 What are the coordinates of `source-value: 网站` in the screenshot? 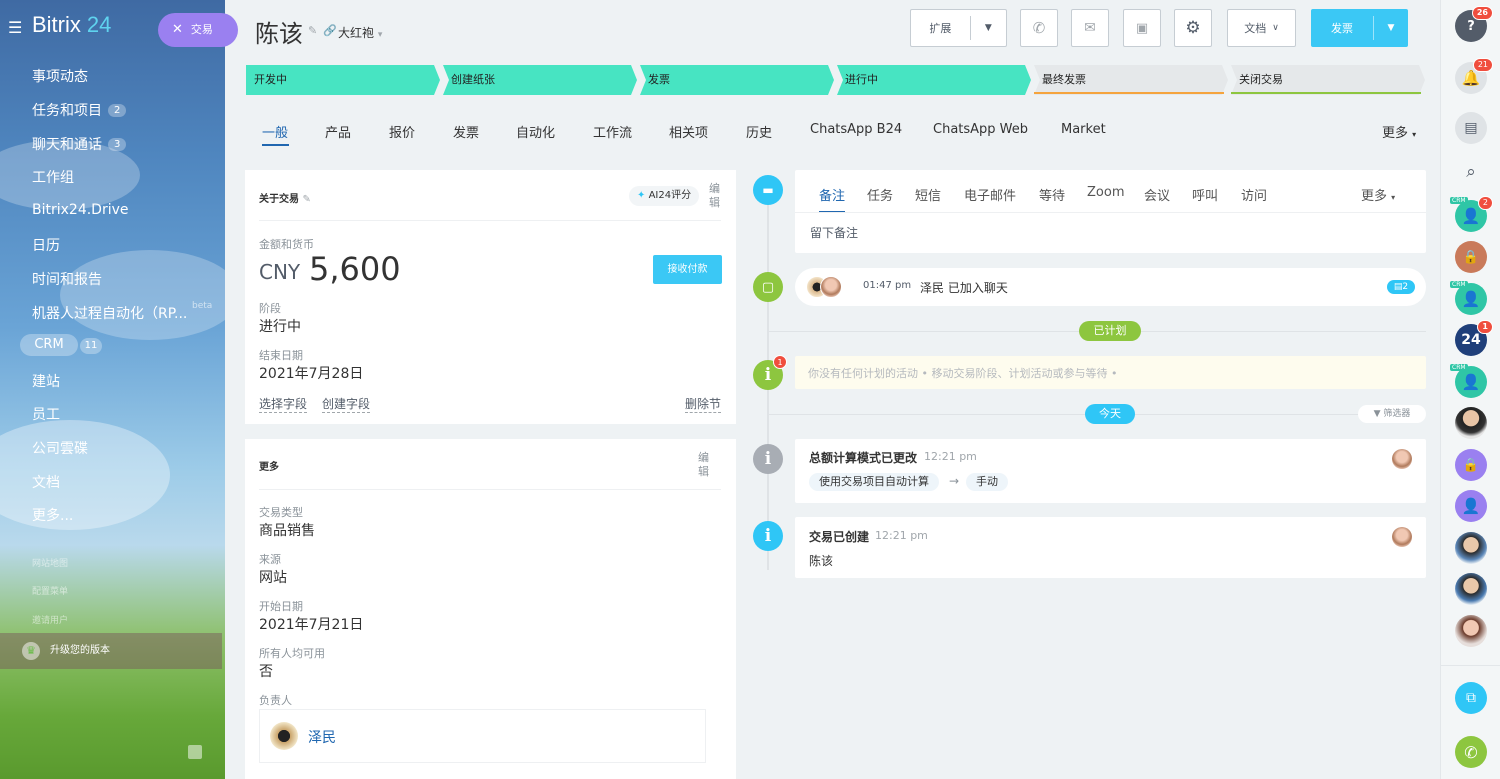 It's located at (273, 578).